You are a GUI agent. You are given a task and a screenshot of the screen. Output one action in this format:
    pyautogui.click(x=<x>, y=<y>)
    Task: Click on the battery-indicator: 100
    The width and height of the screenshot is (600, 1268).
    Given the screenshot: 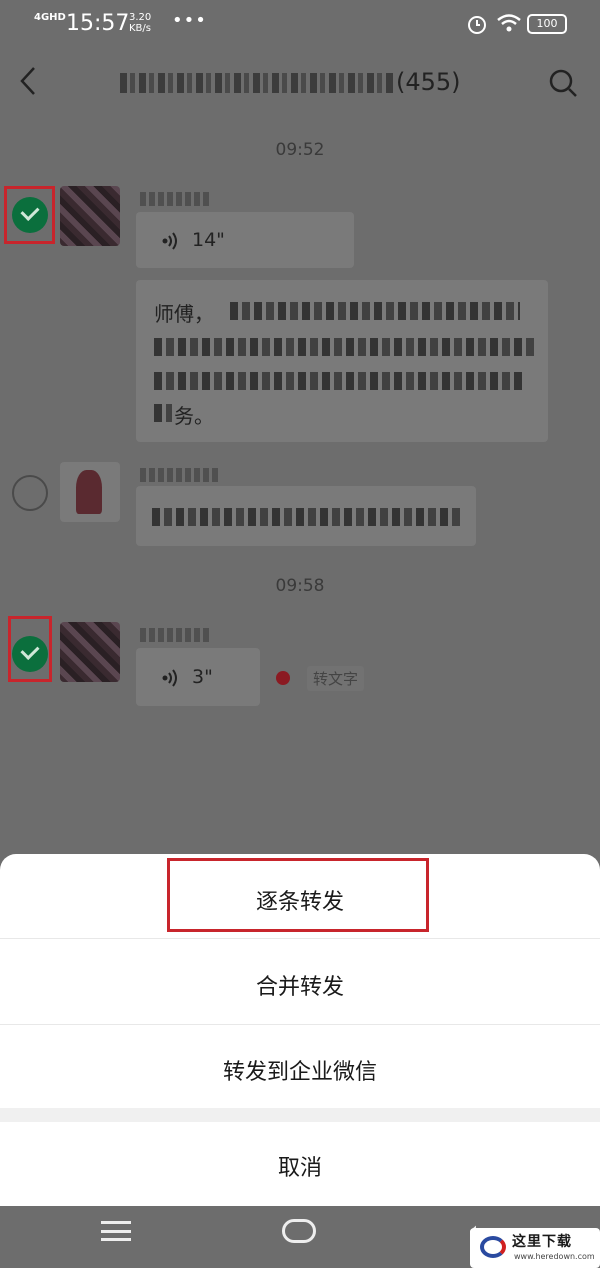 What is the action you would take?
    pyautogui.click(x=547, y=24)
    